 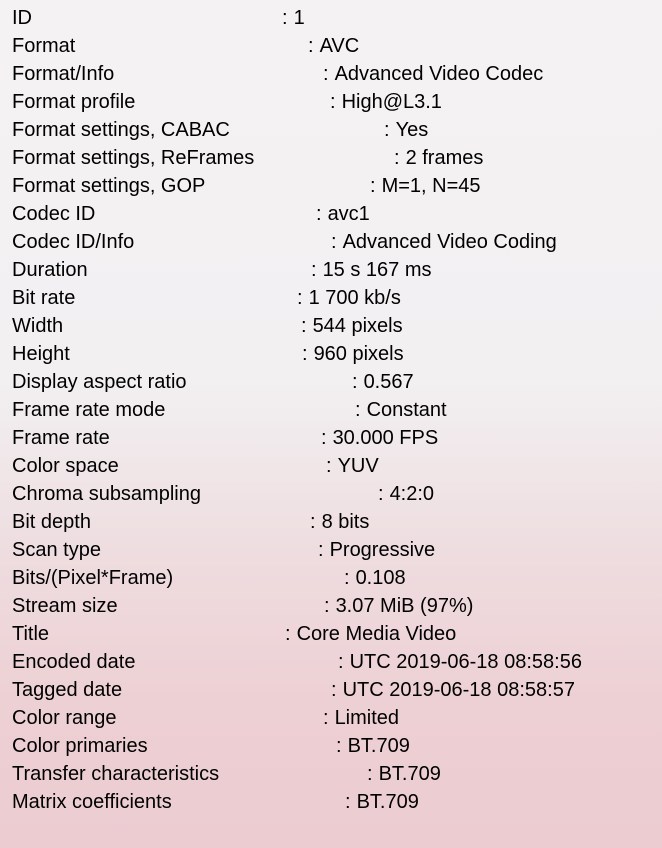 I want to click on info-row-cabac: Format settings, CABAC: Yes, so click(x=331, y=130).